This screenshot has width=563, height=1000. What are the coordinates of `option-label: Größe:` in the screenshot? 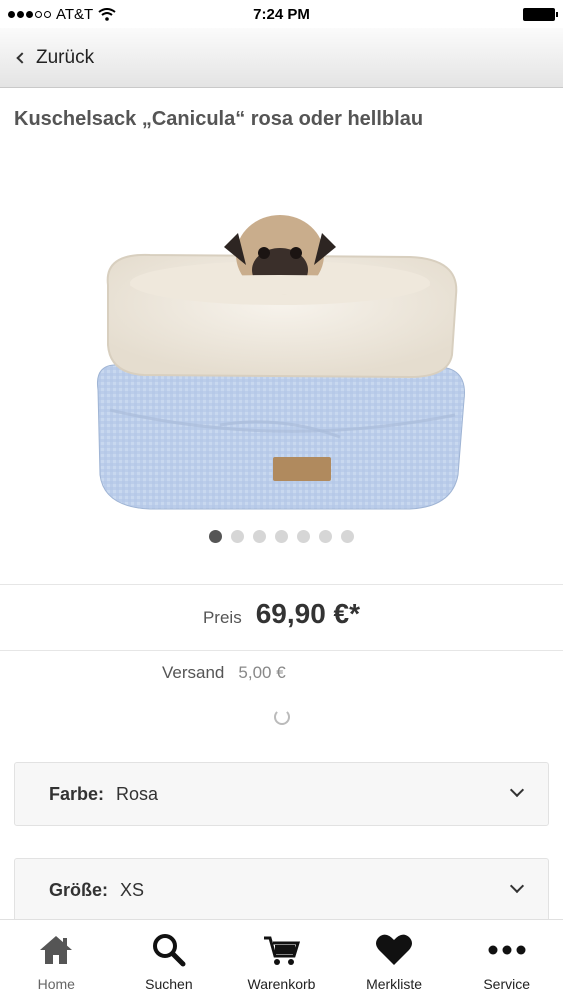 It's located at (79, 889).